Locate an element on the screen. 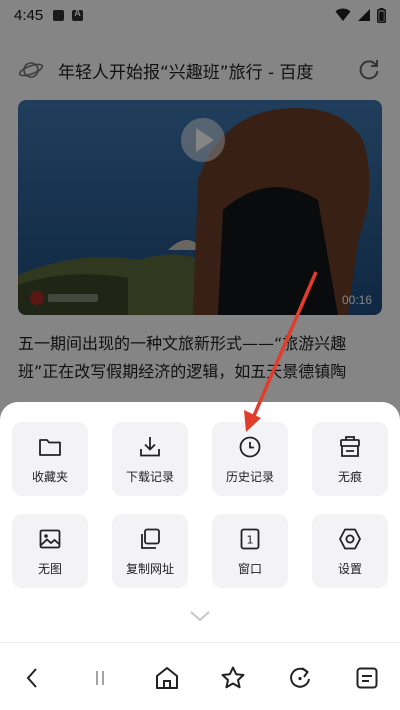 The image size is (400, 710). back-icon is located at coordinates (32, 678).